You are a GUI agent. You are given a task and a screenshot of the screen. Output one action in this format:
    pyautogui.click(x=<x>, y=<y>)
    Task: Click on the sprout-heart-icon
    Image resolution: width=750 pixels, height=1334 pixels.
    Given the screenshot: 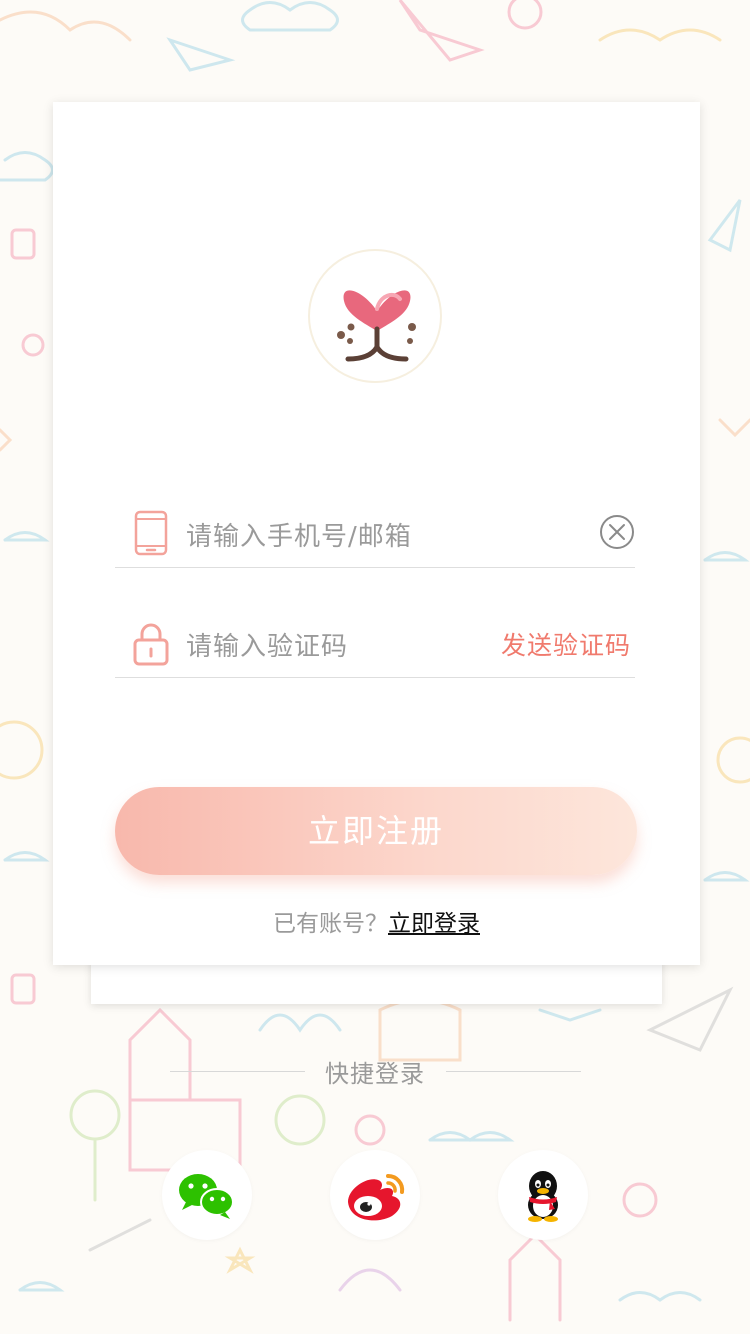 What is the action you would take?
    pyautogui.click(x=376, y=326)
    